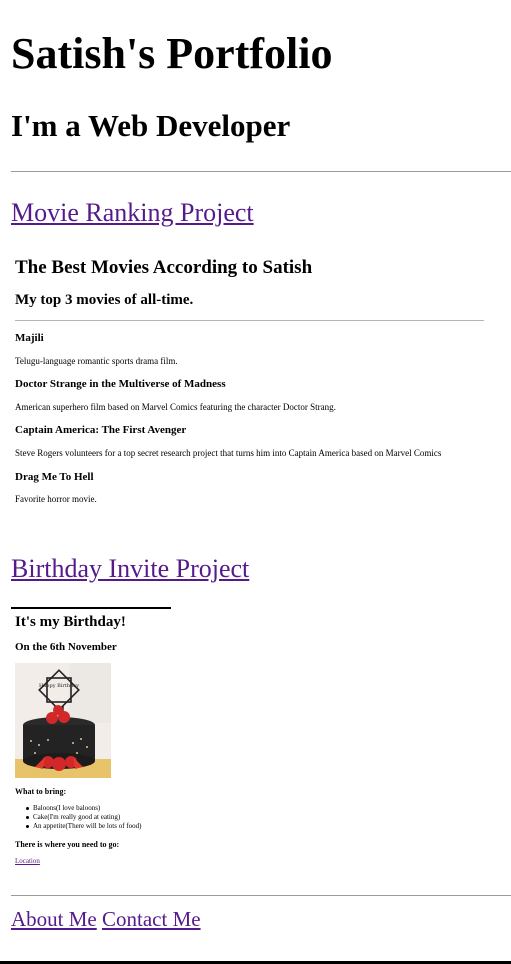 This screenshot has width=511, height=964. I want to click on contact-me-link: Contact Me, so click(151, 919).